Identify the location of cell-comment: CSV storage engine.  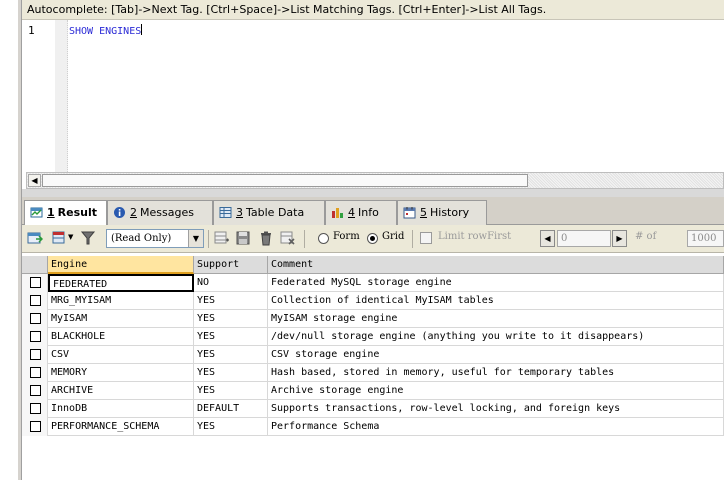
(496, 355).